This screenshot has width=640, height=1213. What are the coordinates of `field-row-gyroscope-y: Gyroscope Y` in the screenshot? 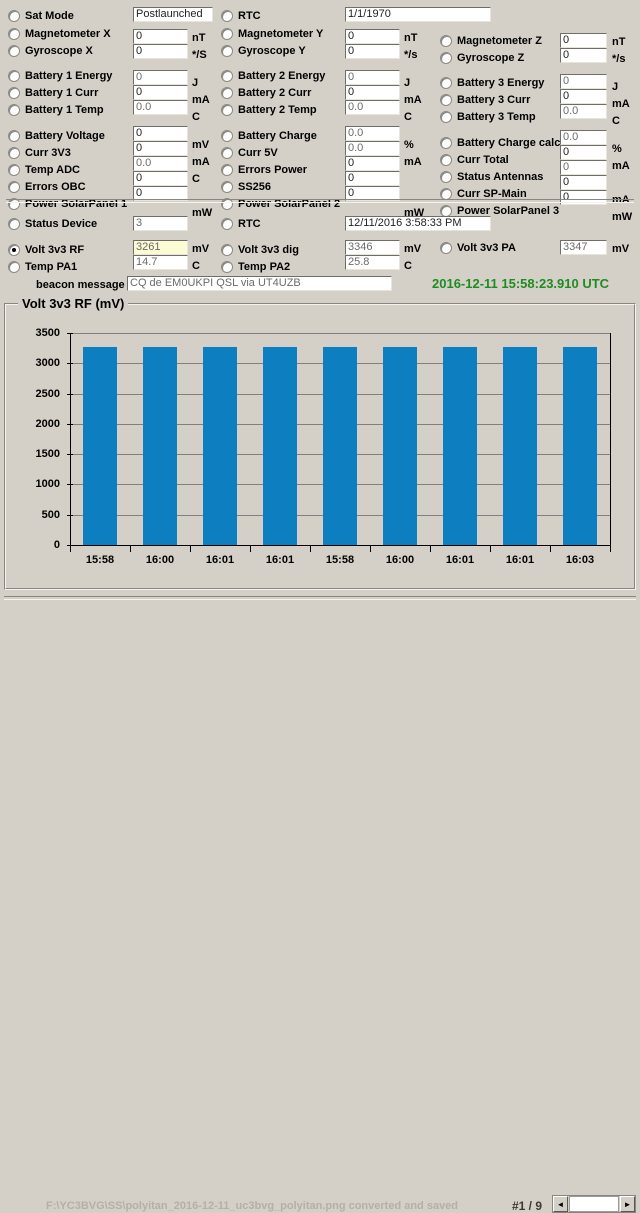 It's located at (280, 50).